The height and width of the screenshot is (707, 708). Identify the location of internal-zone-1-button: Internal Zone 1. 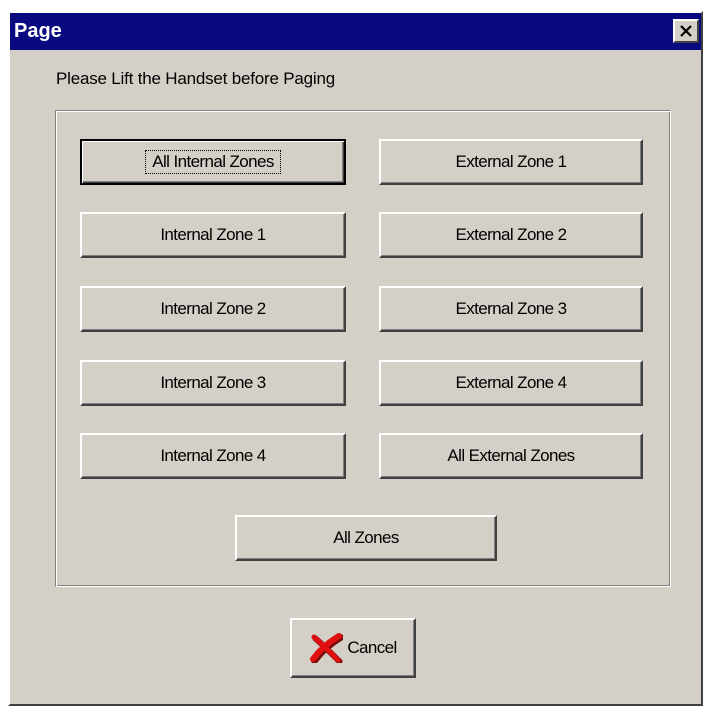
(213, 235).